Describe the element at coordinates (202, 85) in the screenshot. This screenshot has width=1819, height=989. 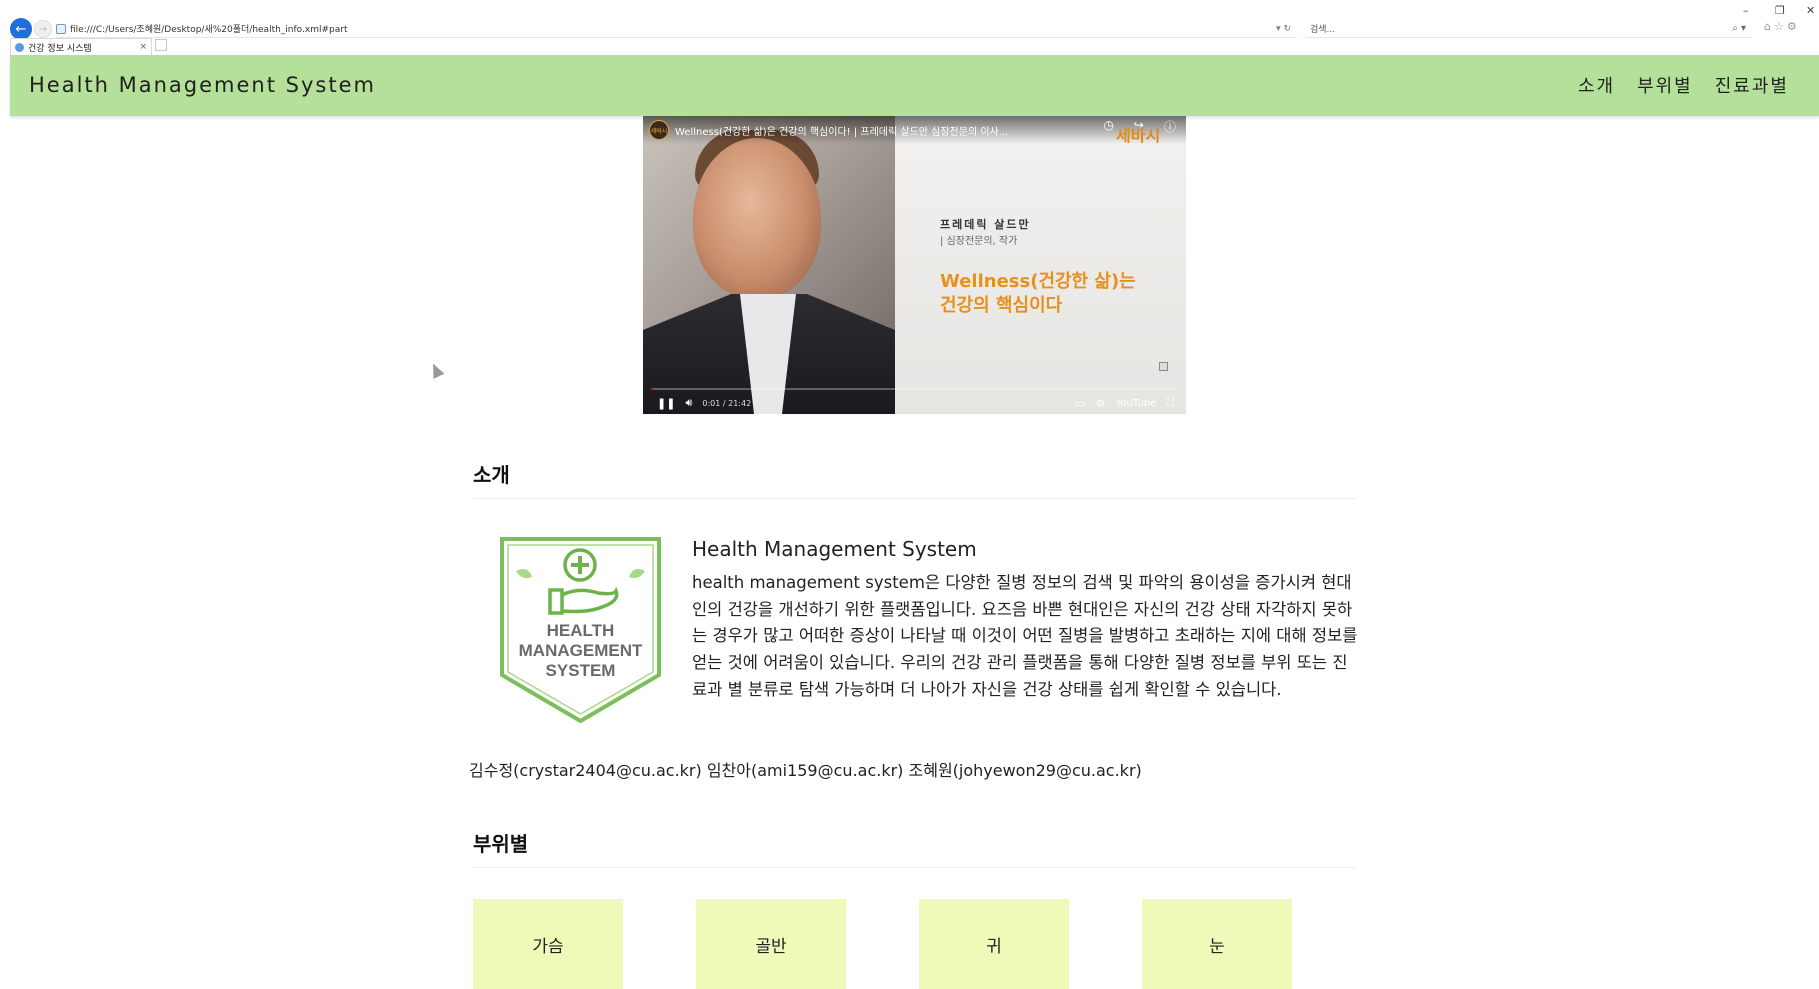
I see `site-brand: Health Management System` at that location.